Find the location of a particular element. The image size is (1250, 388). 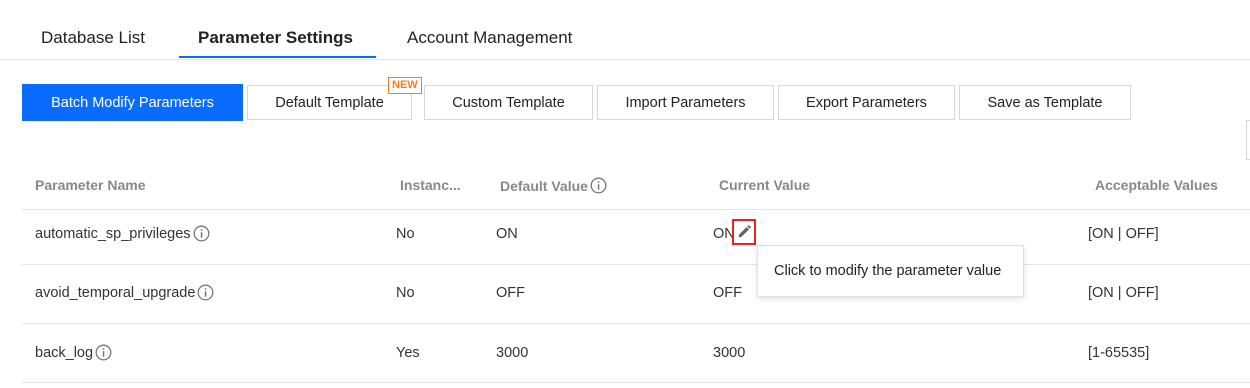

header-parameter-name: Parameter Name is located at coordinates (90, 185).